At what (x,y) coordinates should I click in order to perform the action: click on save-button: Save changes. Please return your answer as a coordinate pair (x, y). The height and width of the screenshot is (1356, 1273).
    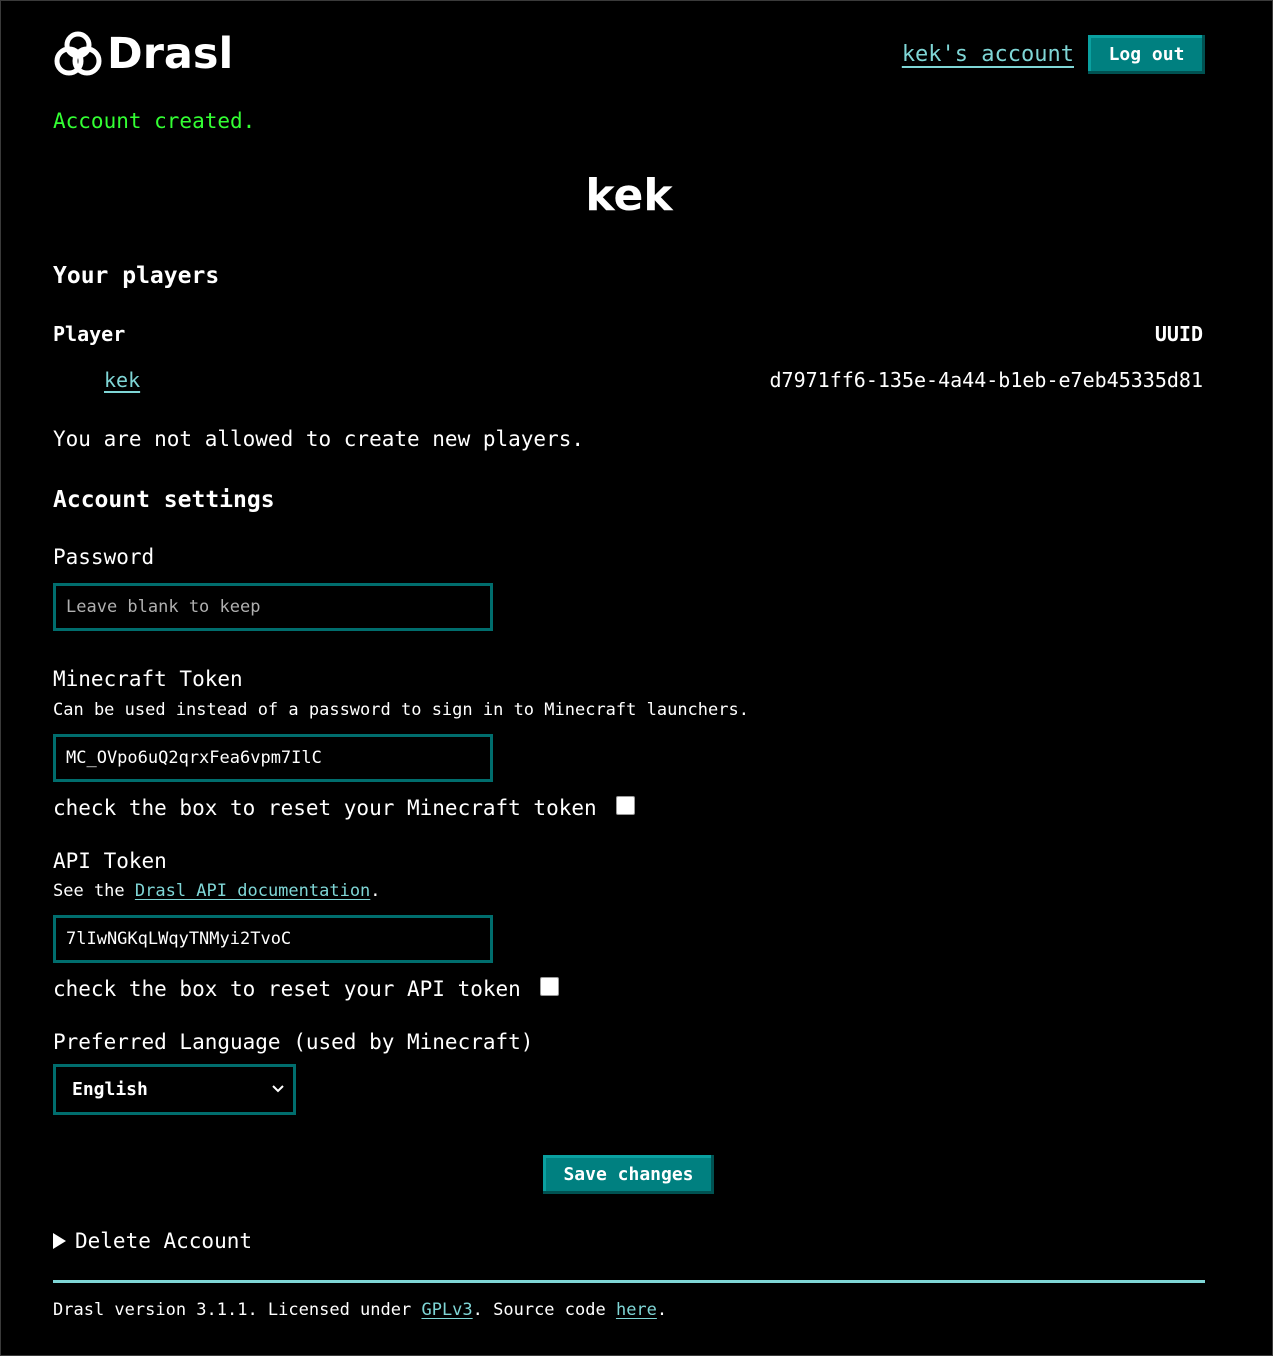
    Looking at the image, I should click on (628, 1174).